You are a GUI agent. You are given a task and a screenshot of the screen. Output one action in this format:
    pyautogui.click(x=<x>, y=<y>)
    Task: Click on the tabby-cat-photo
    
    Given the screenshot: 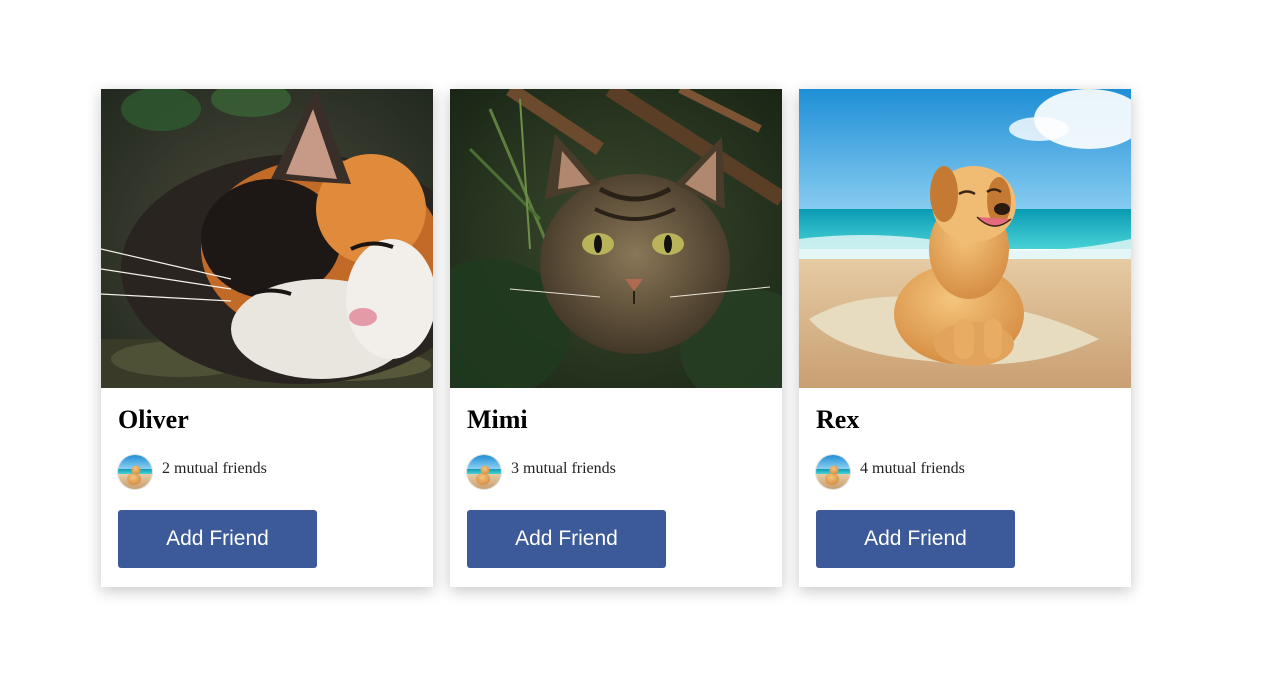 What is the action you would take?
    pyautogui.click(x=616, y=238)
    